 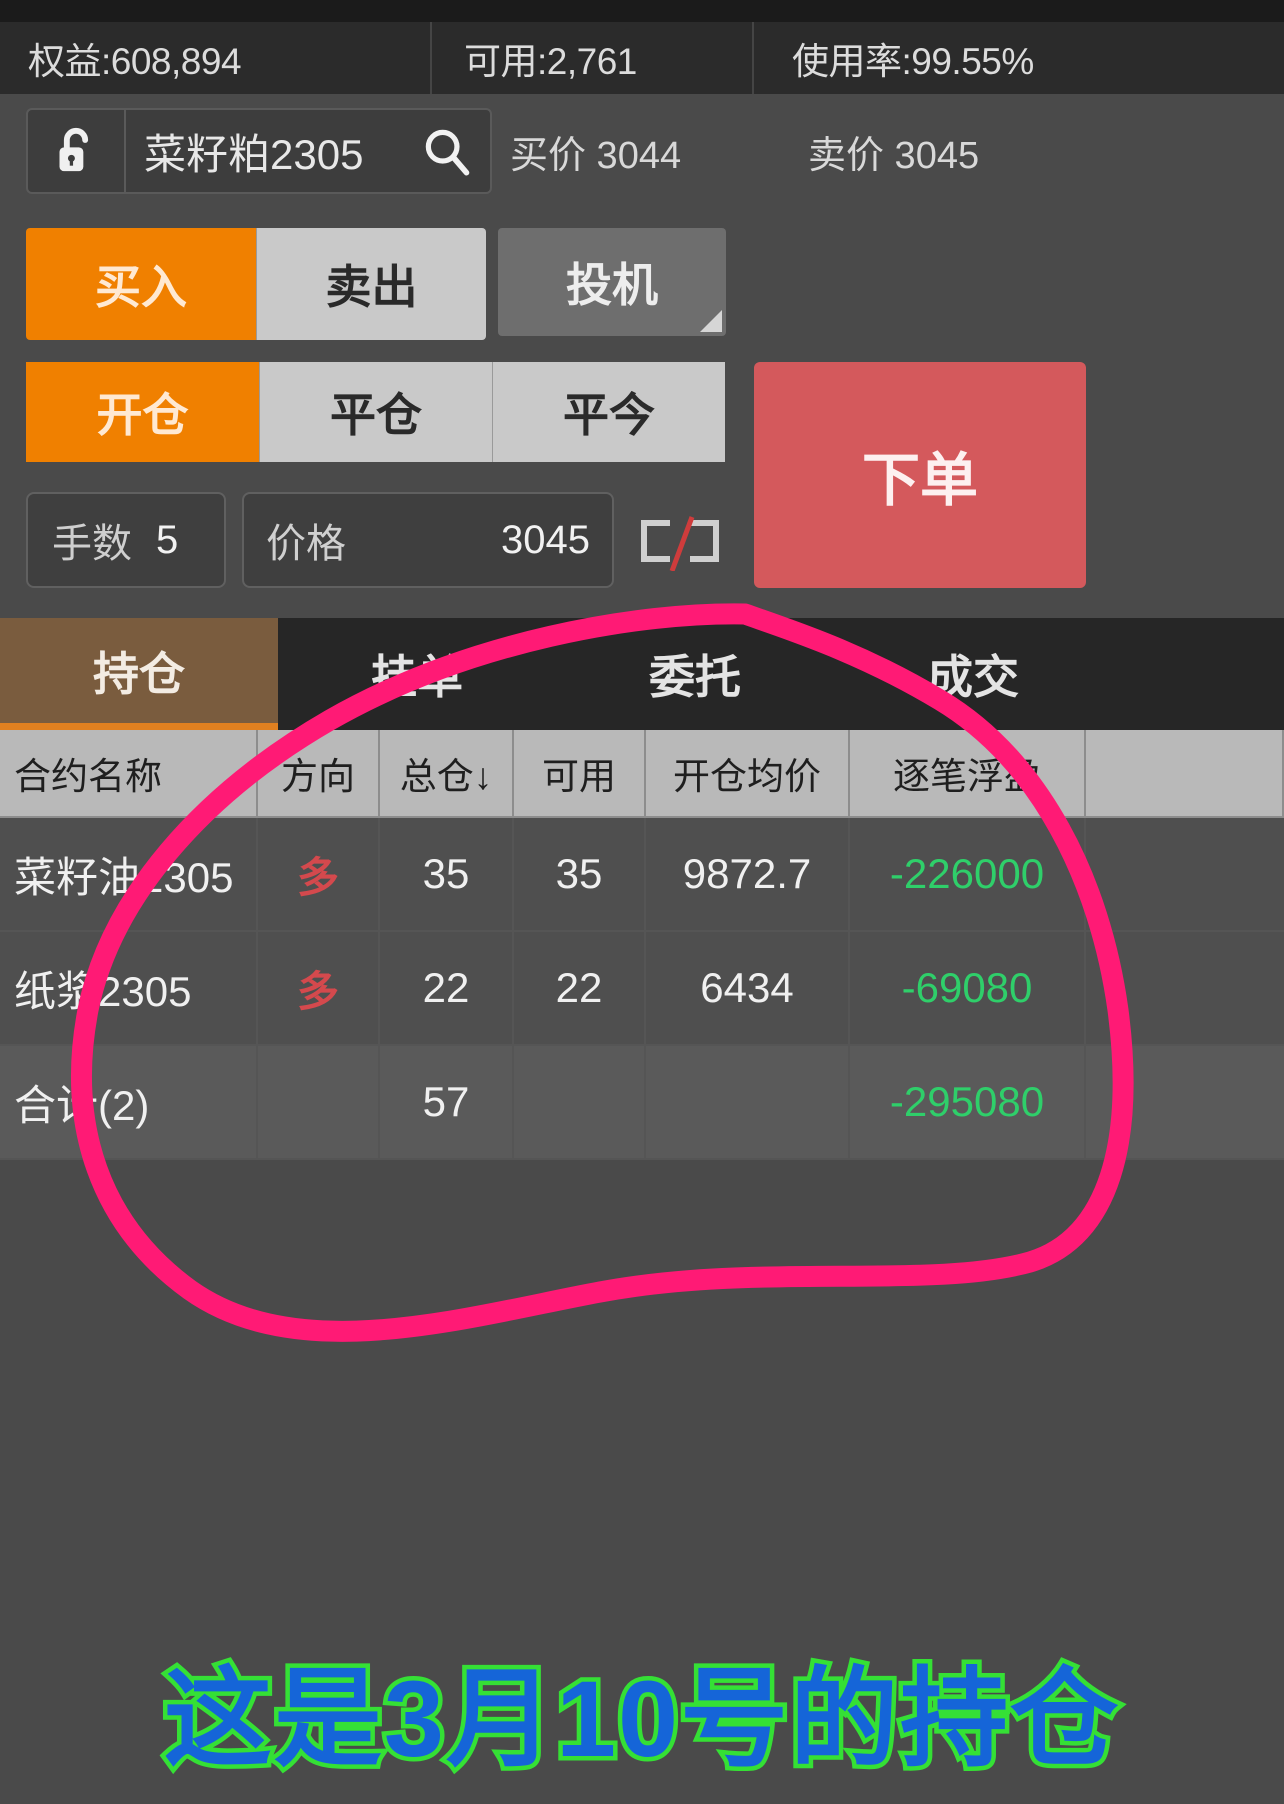 I want to click on pnl-value: -226000, so click(x=967, y=873).